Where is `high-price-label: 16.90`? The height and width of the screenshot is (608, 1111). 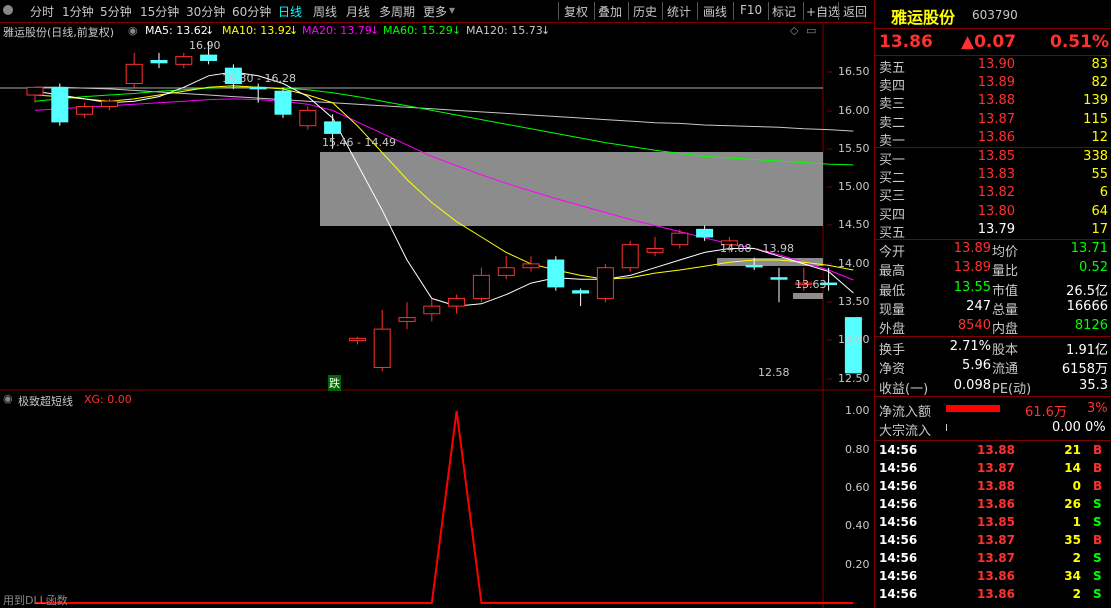
high-price-label: 16.90 is located at coordinates (205, 45).